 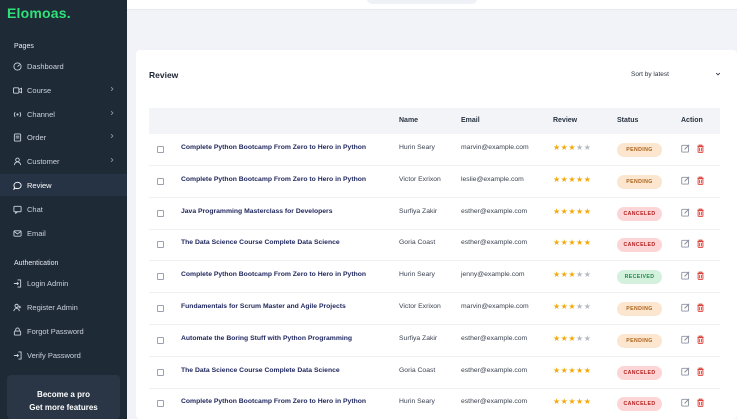 I want to click on col-review-header: Review, so click(x=565, y=120).